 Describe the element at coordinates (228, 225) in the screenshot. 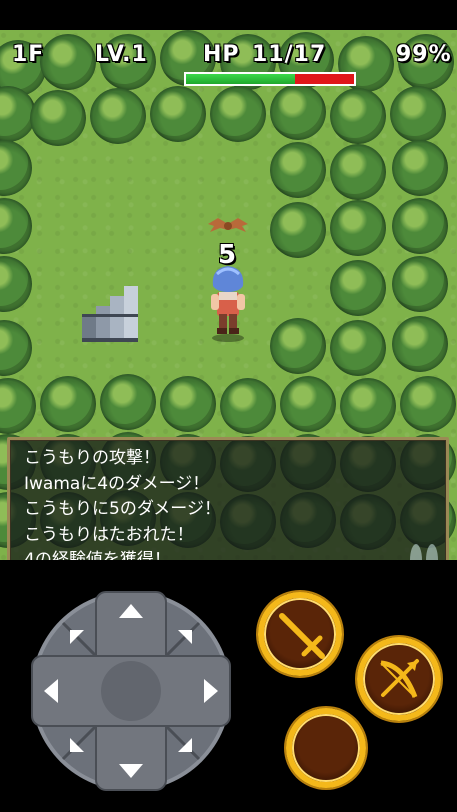

I see `bat-enemy-icon` at that location.